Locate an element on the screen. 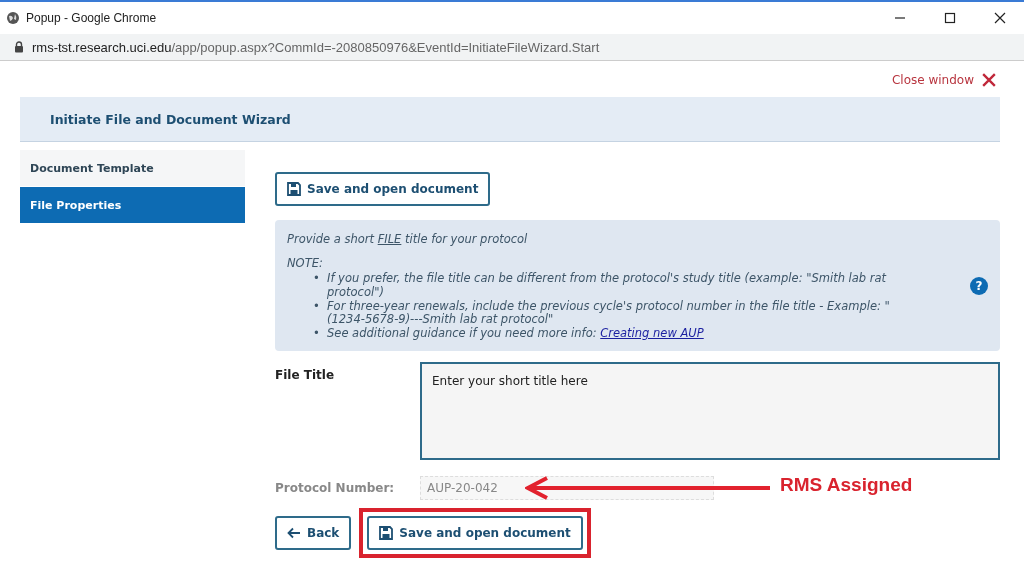 The height and width of the screenshot is (575, 1024). note-prompt: Provide a short FILE title for your protocol is located at coordinates (408, 239).